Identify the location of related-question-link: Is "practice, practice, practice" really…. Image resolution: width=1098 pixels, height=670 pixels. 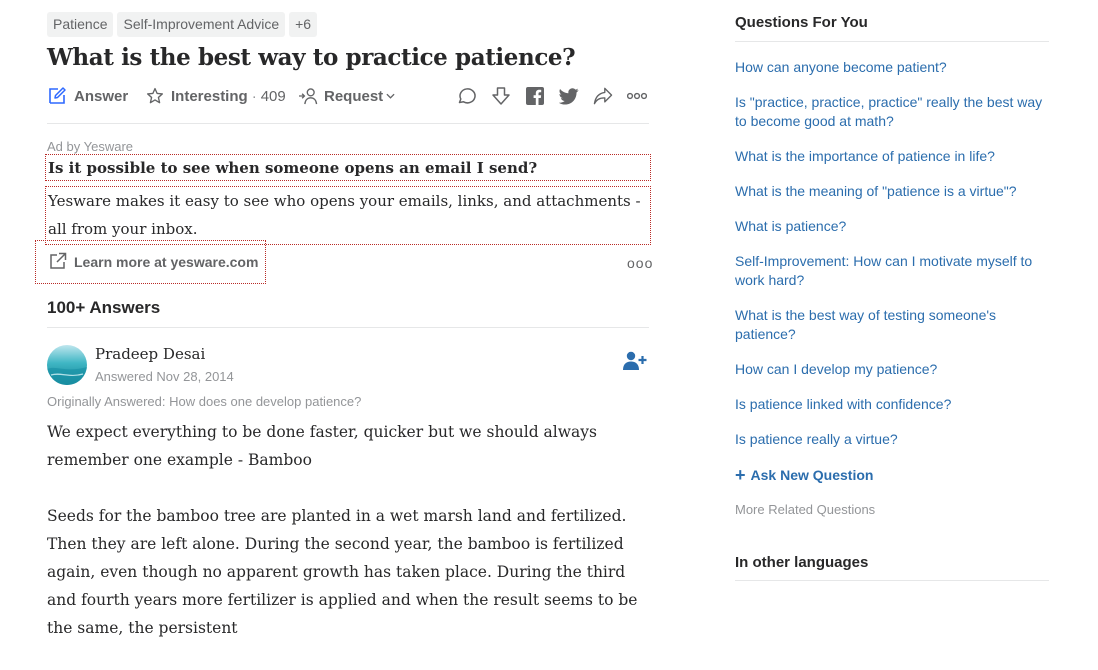
(892, 112).